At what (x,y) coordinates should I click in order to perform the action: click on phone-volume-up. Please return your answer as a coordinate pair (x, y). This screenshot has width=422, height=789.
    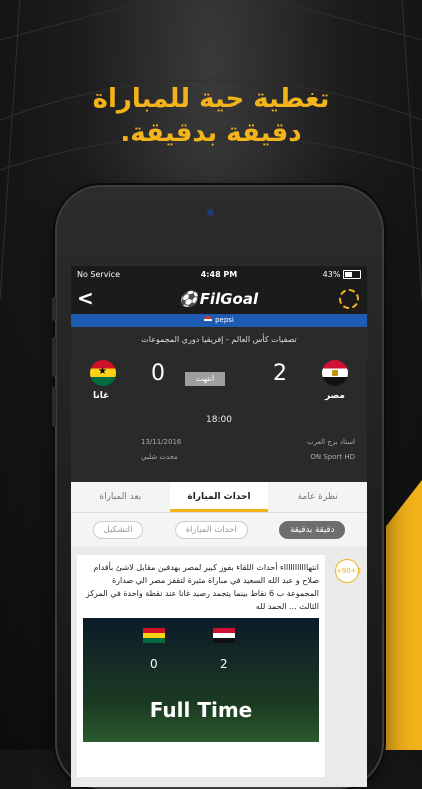
    Looking at the image, I should click on (54, 357).